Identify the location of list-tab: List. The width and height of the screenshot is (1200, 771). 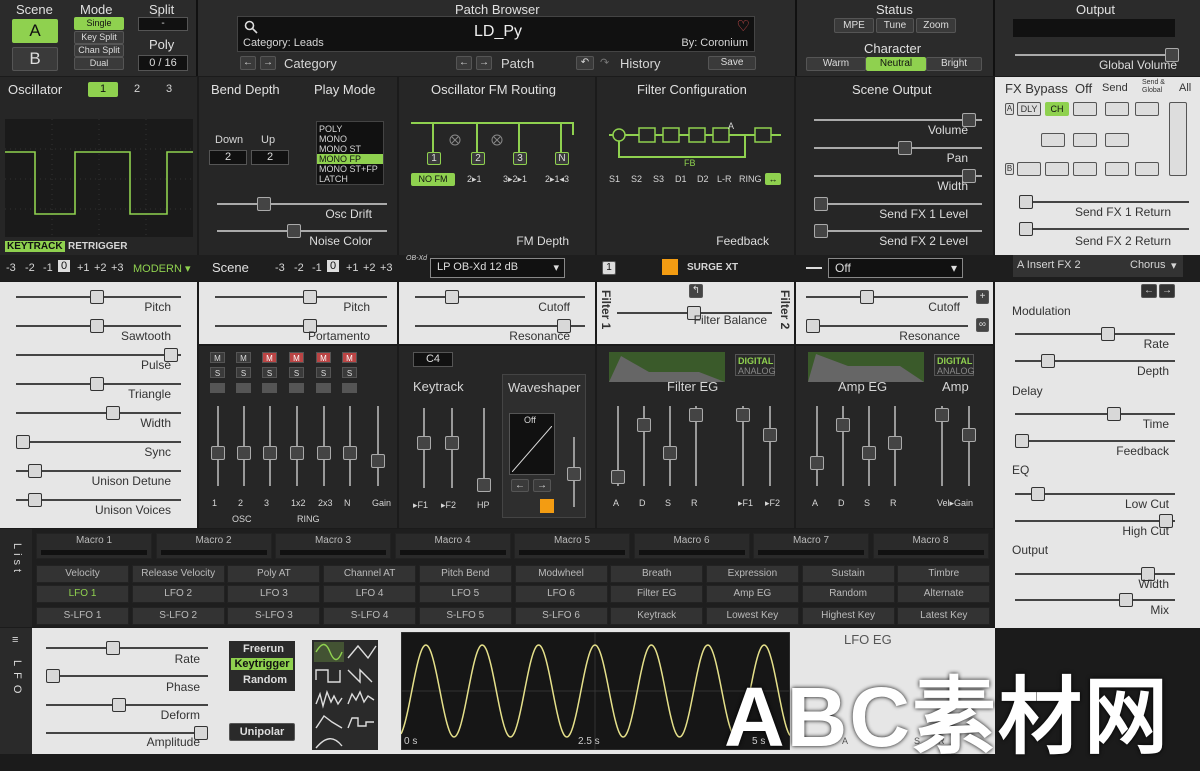
(16, 578).